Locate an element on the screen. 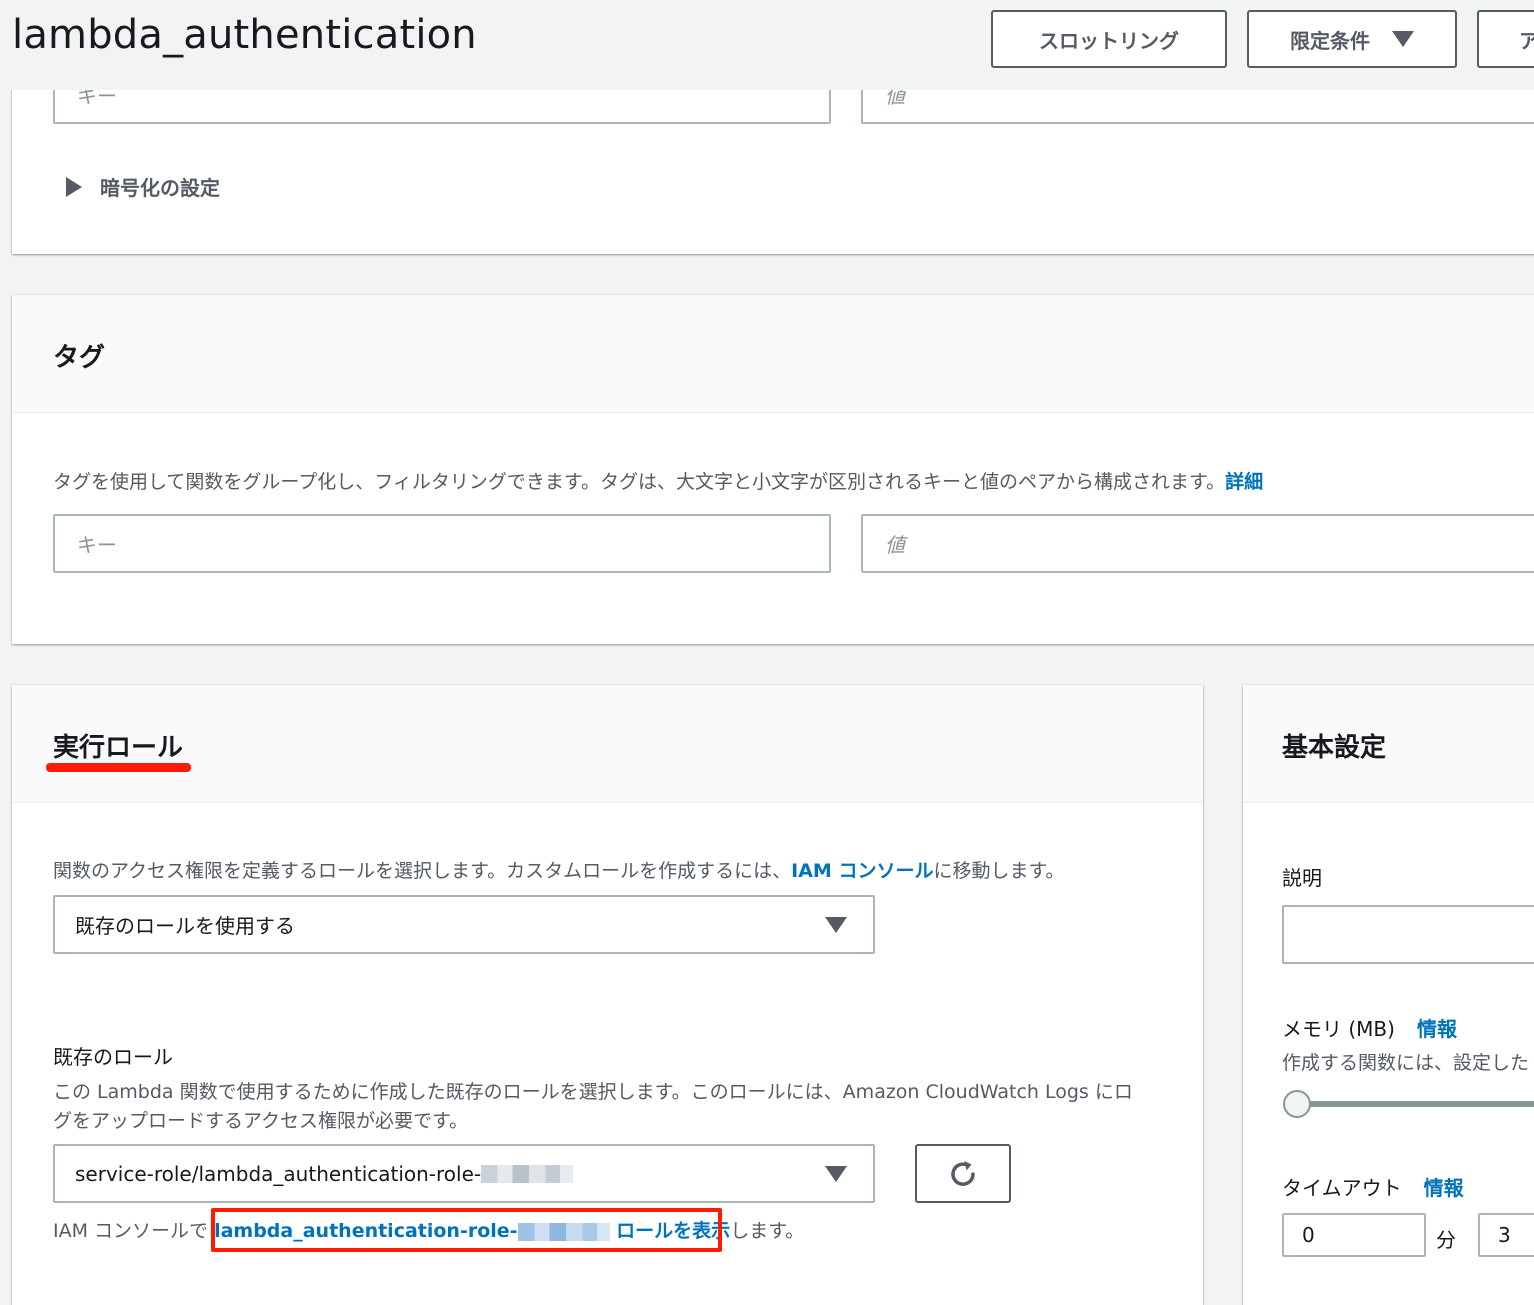 Image resolution: width=1534 pixels, height=1305 pixels. timeout-minutes-input: 0 is located at coordinates (1354, 1235).